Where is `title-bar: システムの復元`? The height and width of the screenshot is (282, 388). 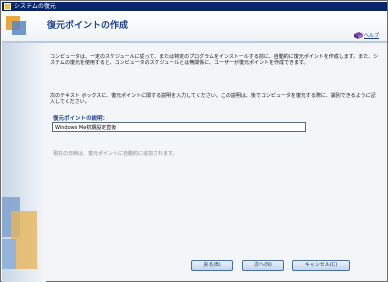
title-bar: システムの復元 is located at coordinates (194, 6).